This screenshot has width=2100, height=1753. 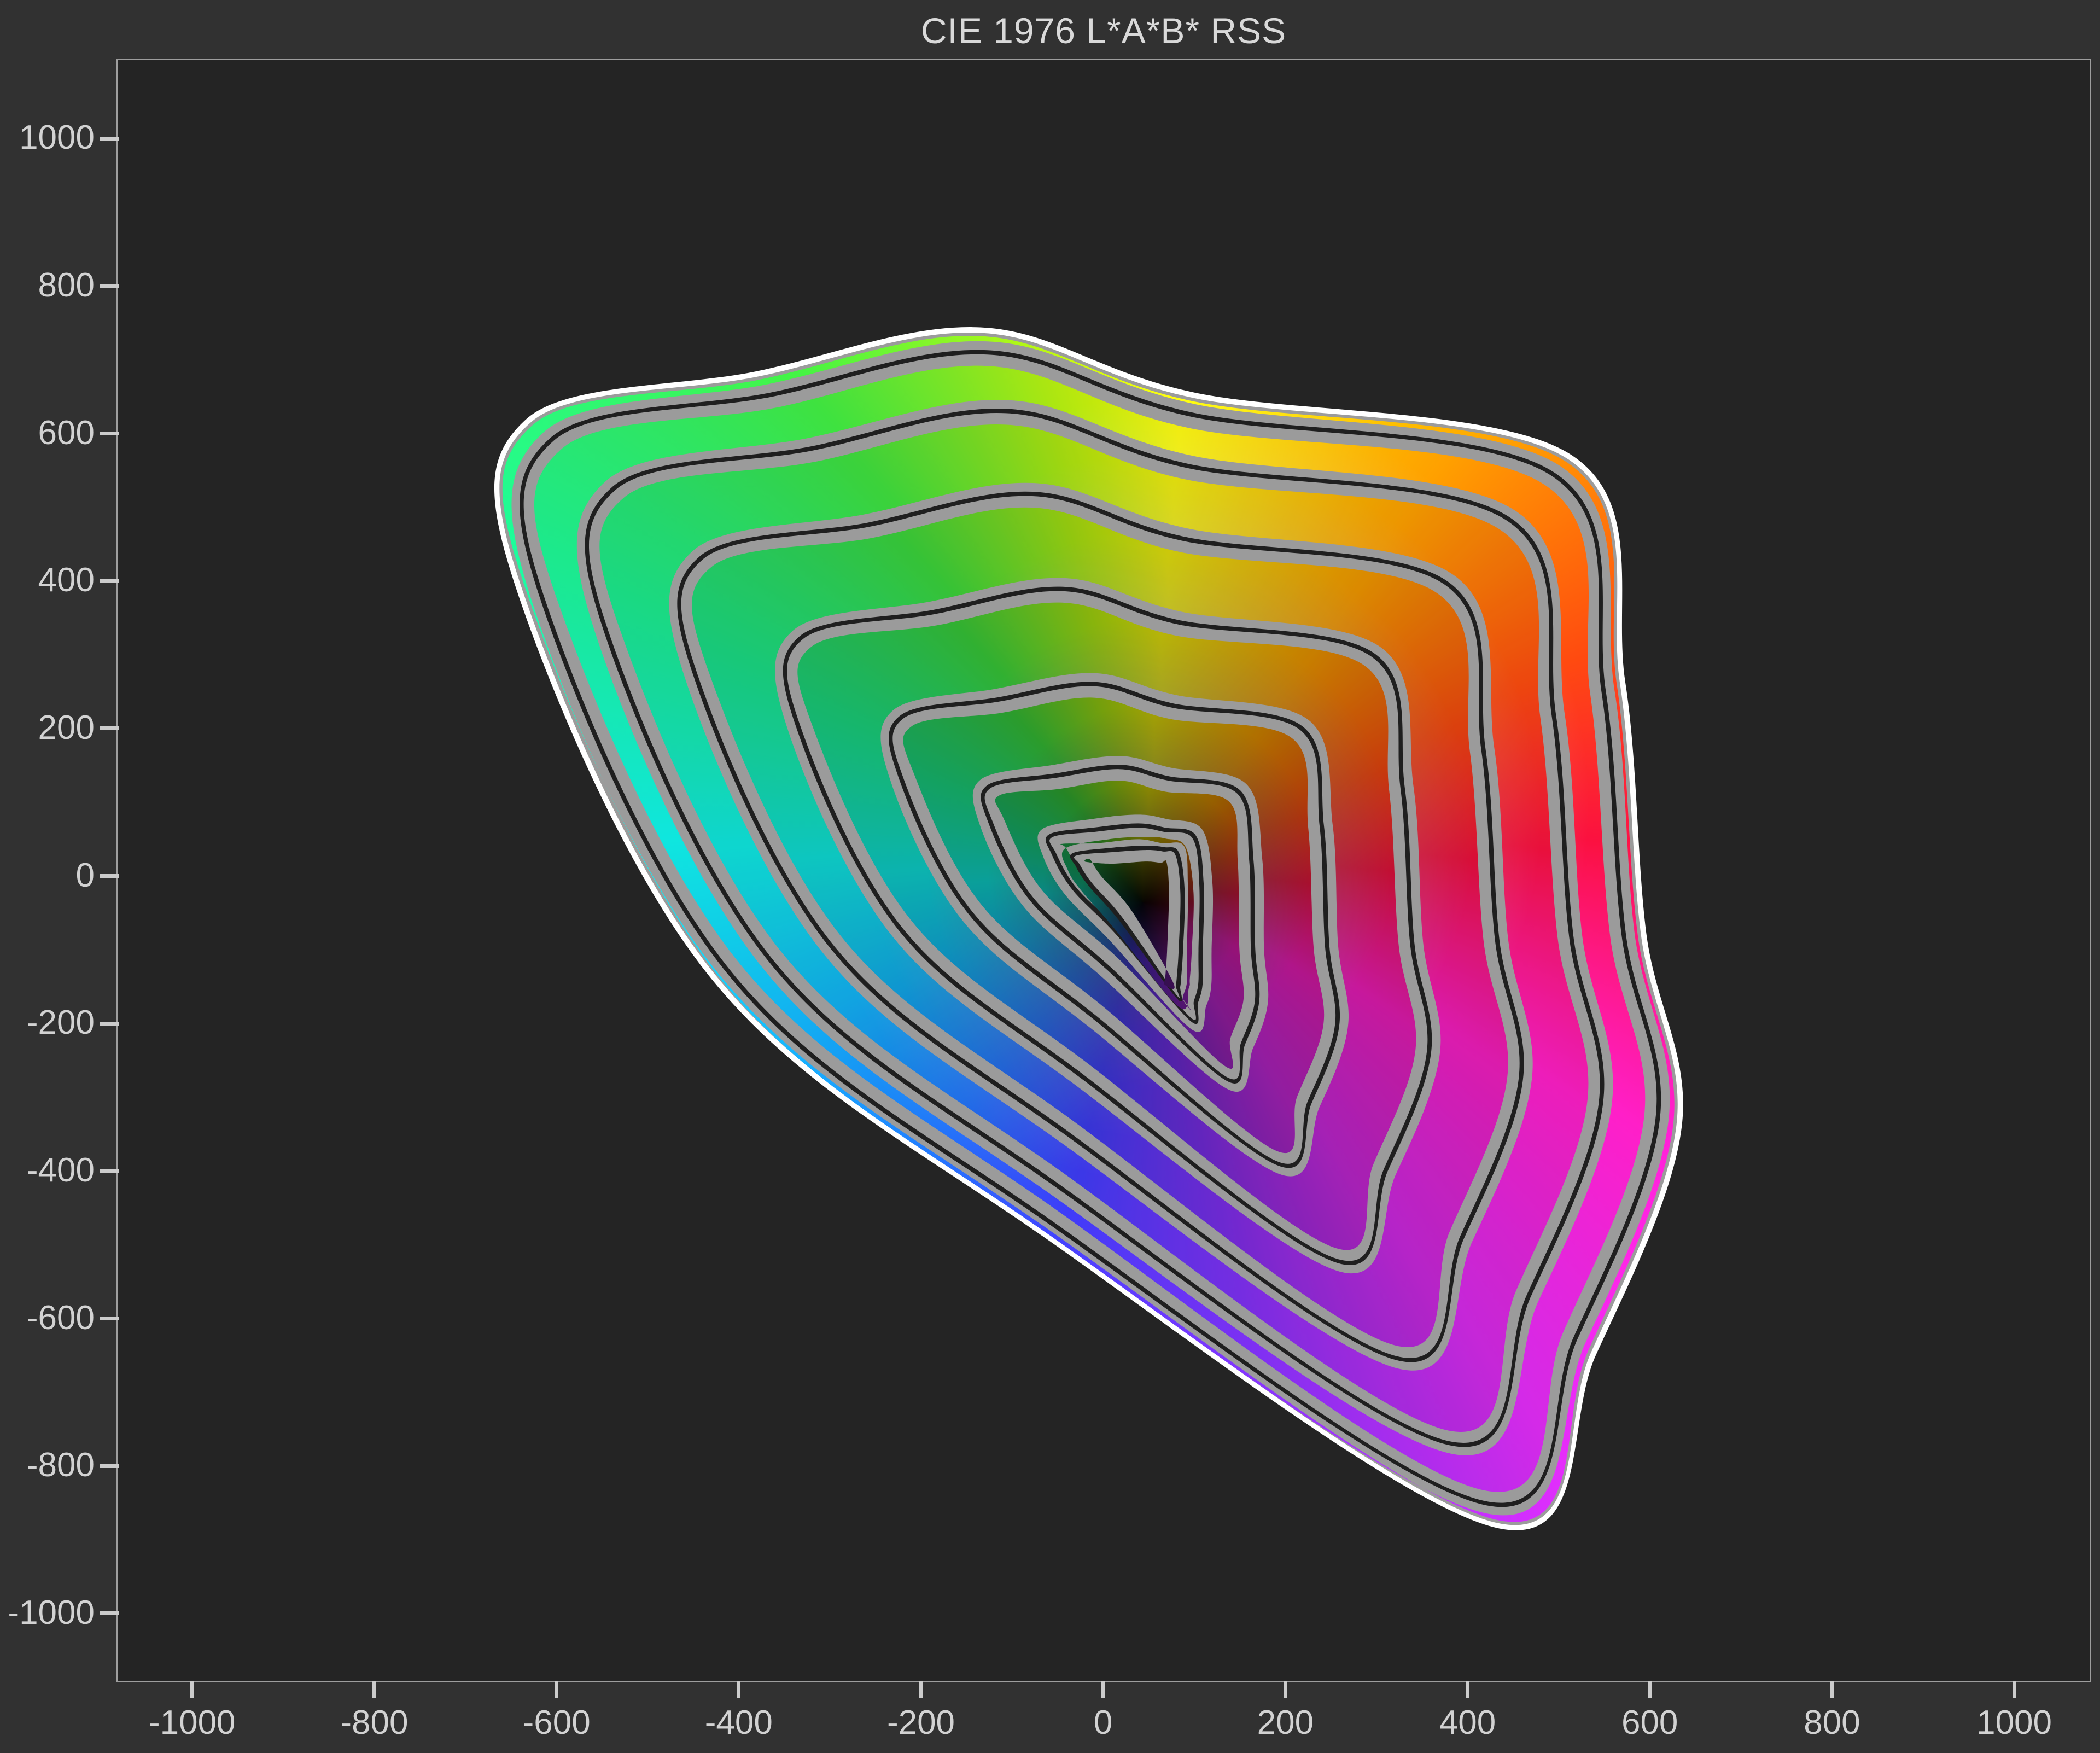 What do you see at coordinates (1467, 1723) in the screenshot?
I see `x-tick-label: 400` at bounding box center [1467, 1723].